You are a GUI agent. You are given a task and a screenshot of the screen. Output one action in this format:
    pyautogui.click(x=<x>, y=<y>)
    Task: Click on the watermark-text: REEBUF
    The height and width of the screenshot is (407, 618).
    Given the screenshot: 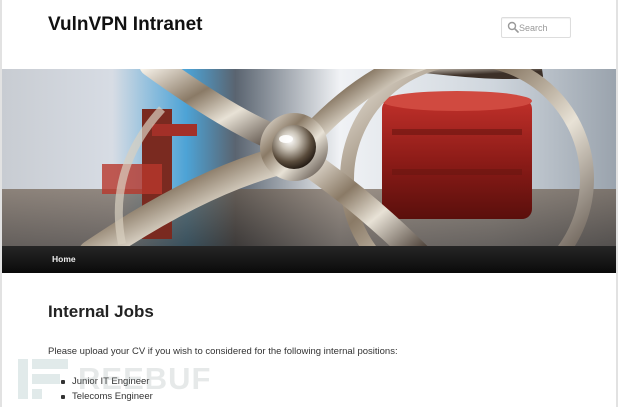 What is the action you would take?
    pyautogui.click(x=145, y=378)
    